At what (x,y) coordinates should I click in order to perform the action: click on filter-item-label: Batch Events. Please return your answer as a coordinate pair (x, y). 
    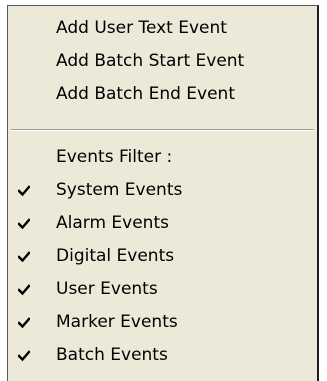
    Looking at the image, I should click on (112, 355).